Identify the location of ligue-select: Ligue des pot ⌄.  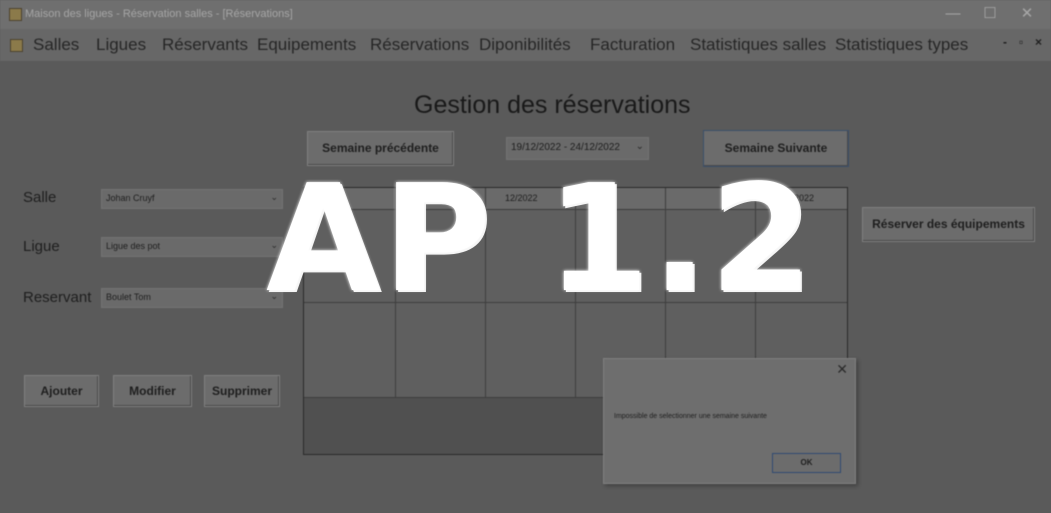
(192, 247).